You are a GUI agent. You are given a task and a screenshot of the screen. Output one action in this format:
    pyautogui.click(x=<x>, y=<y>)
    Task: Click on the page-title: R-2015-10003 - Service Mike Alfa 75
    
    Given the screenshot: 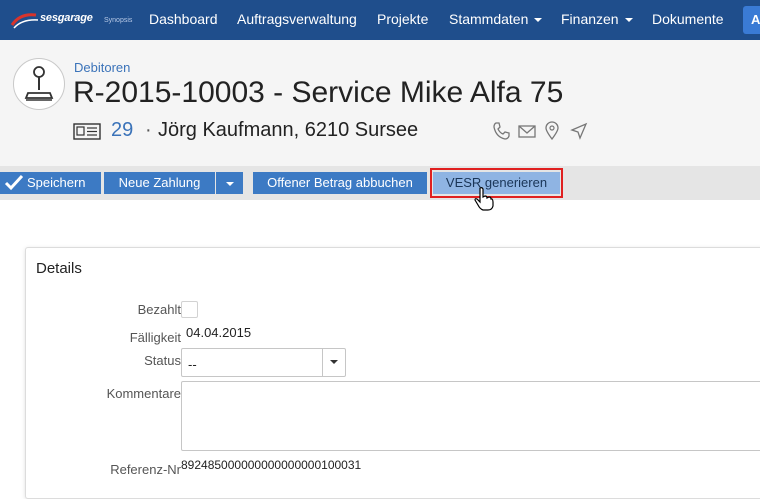 What is the action you would take?
    pyautogui.click(x=318, y=92)
    